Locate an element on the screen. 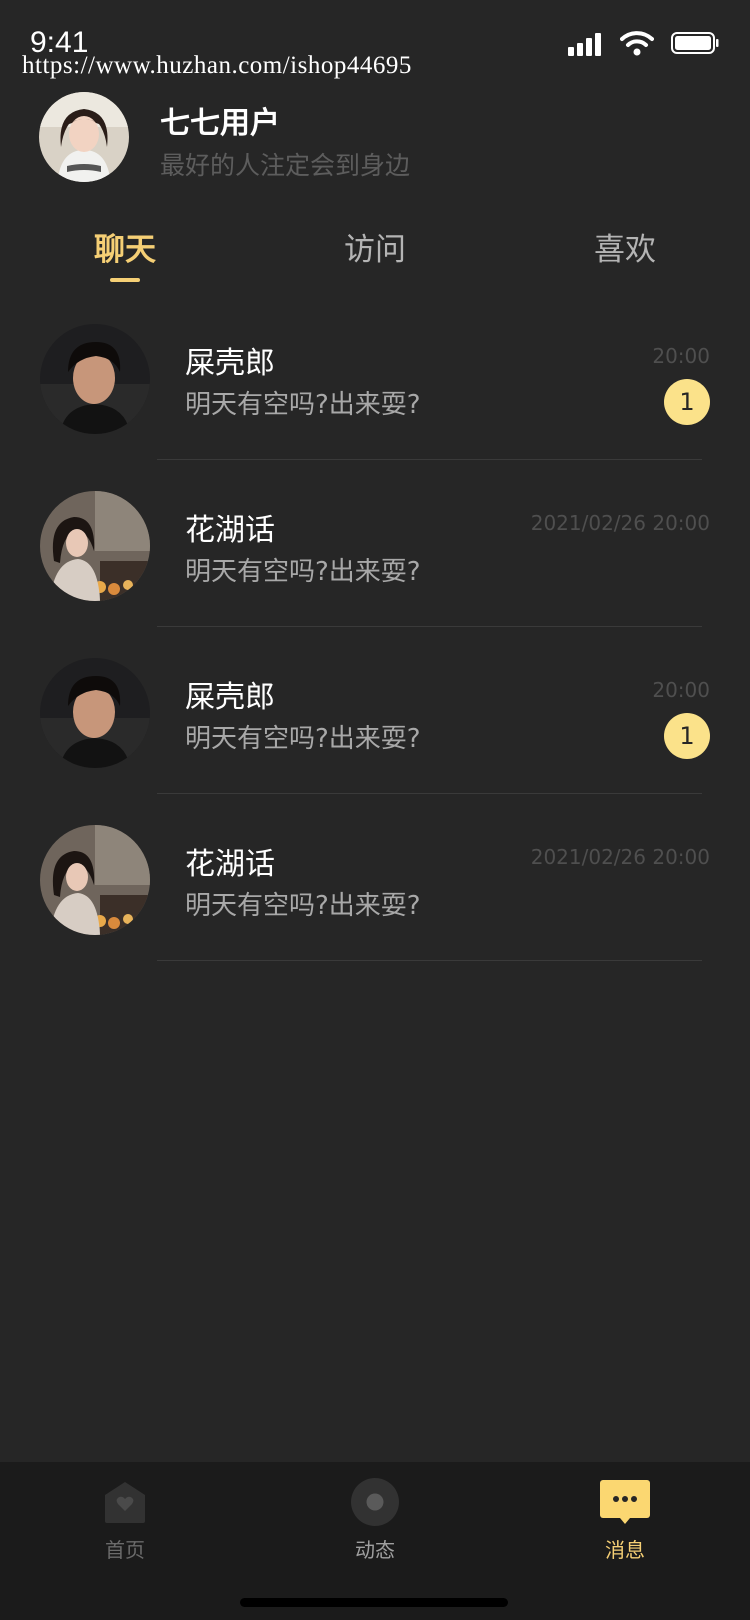 The width and height of the screenshot is (750, 1620). nav-item-moments: 动态 is located at coordinates (375, 1520).